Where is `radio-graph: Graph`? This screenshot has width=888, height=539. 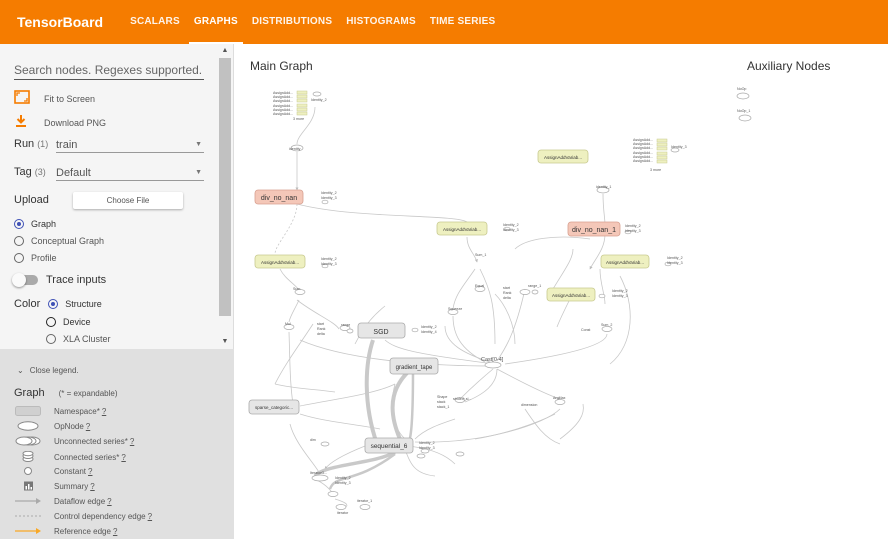
radio-graph: Graph is located at coordinates (35, 224).